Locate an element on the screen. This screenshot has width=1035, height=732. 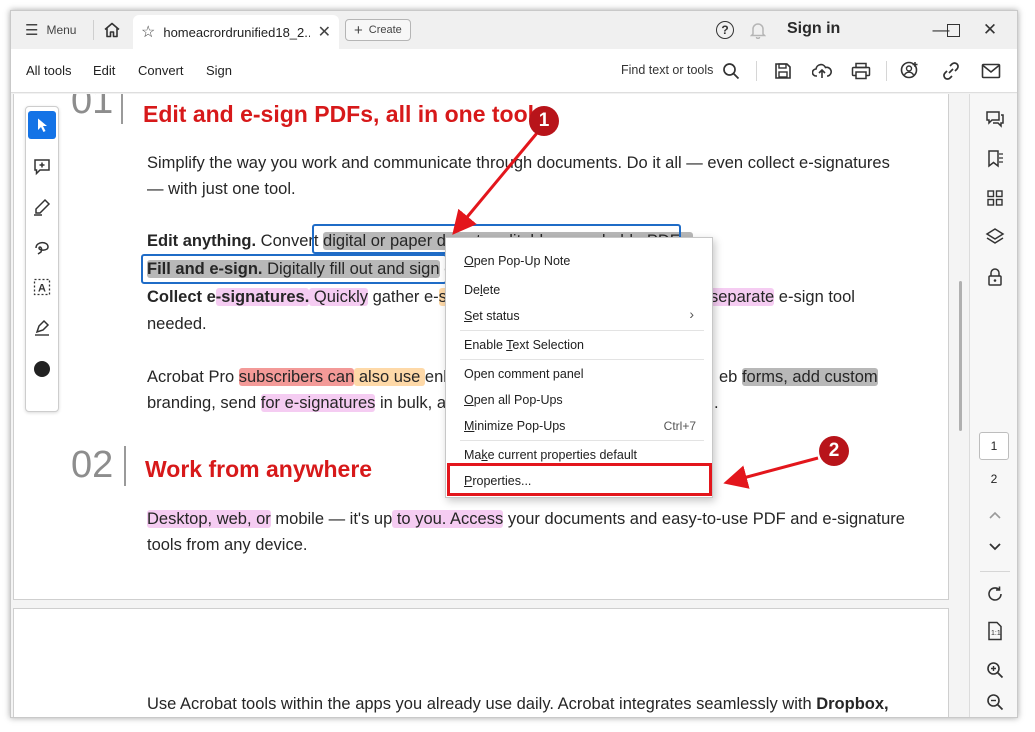
vertical-scrollbar is located at coordinates (960, 356).